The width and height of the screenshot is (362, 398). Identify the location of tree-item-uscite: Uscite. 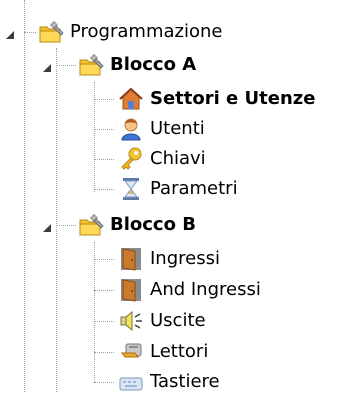
(162, 321).